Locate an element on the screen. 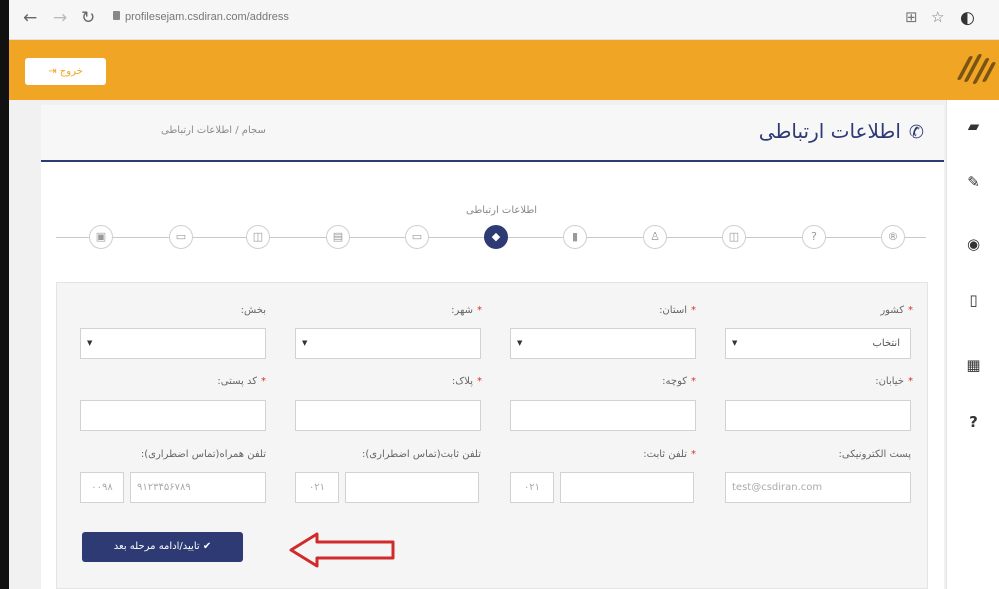 This screenshot has width=999, height=589. book-icon: ▰ is located at coordinates (973, 126).